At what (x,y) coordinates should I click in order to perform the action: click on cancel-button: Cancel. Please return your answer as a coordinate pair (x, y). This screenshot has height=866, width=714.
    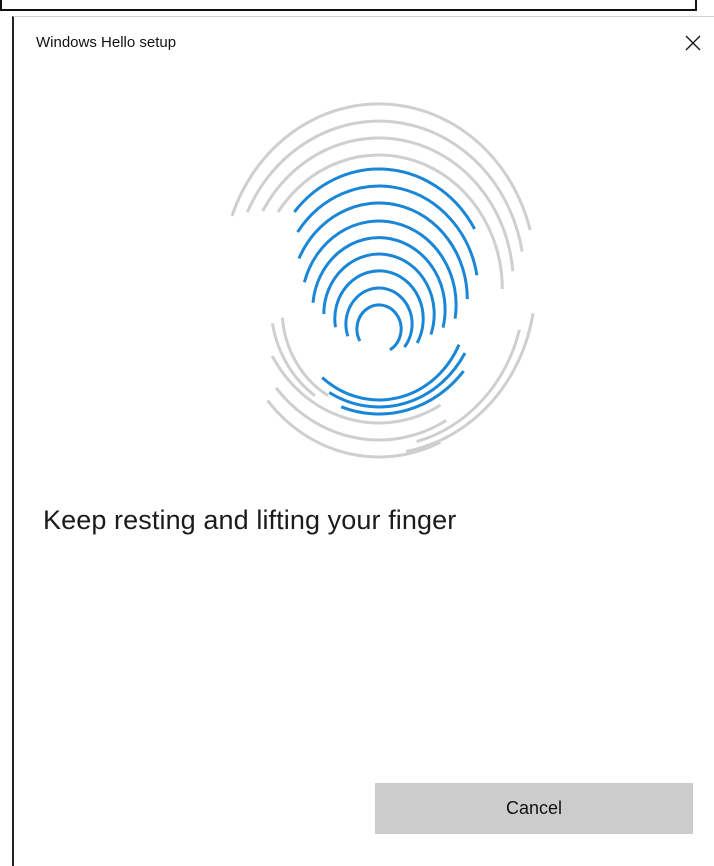
    Looking at the image, I should click on (534, 808).